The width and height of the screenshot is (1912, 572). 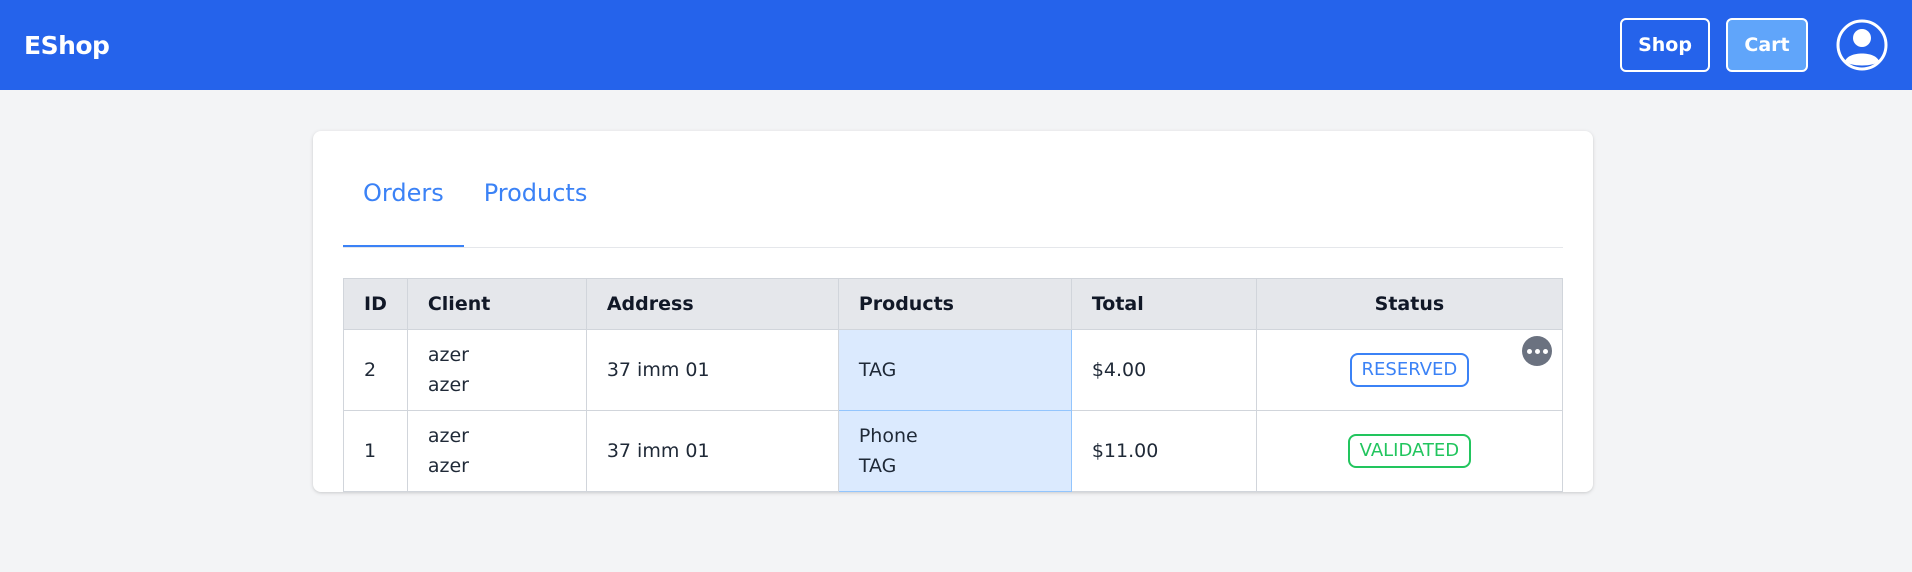 I want to click on cell-id: 2, so click(x=375, y=370).